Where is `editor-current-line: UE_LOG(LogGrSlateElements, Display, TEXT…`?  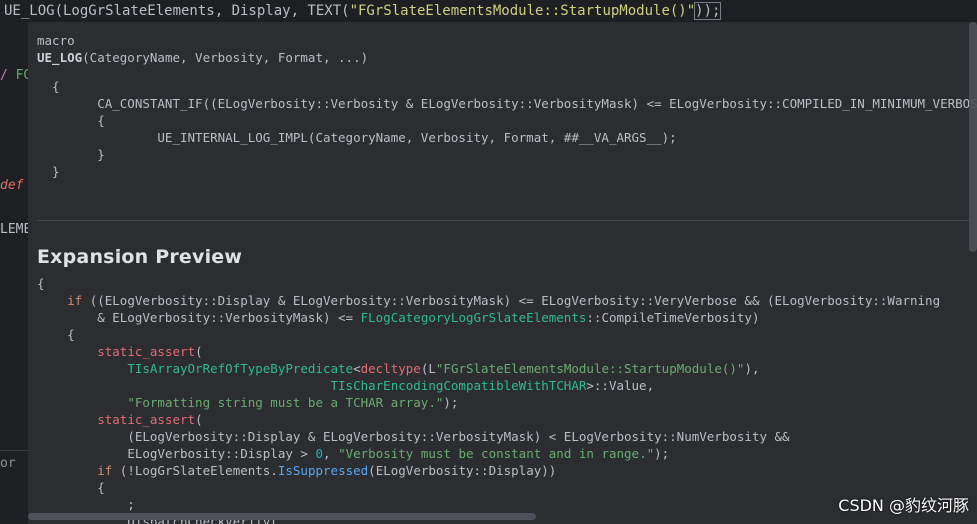
editor-current-line: UE_LOG(LogGrSlateElements, Display, TEXT… is located at coordinates (488, 11).